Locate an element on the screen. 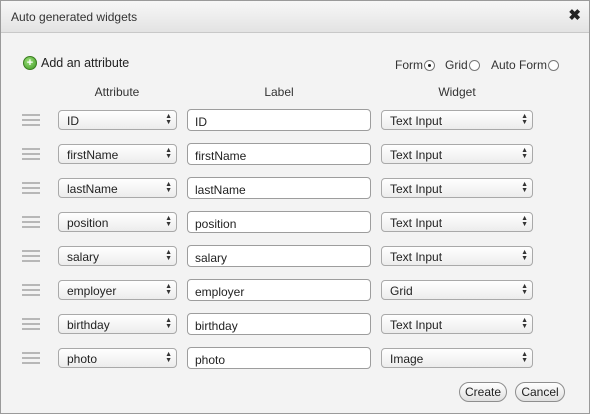 The height and width of the screenshot is (414, 590). attribute-row: firstName ▲ ▼ firstName Text Input ▲ ▼ is located at coordinates (295, 155).